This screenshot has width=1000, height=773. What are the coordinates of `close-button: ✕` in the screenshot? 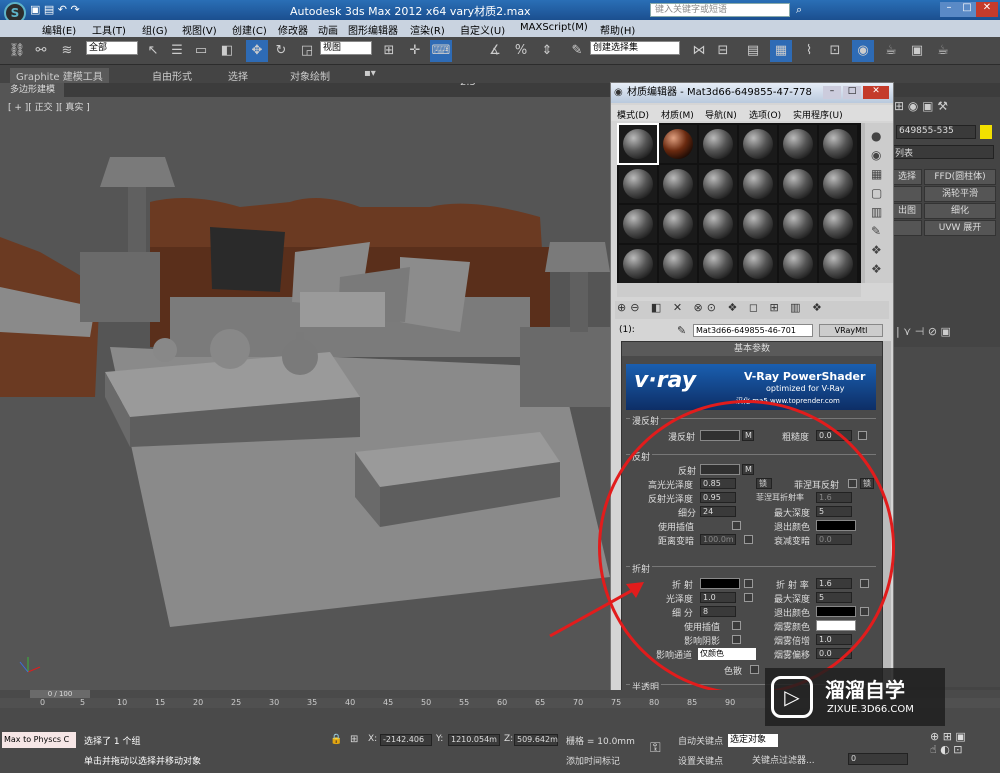 It's located at (987, 9).